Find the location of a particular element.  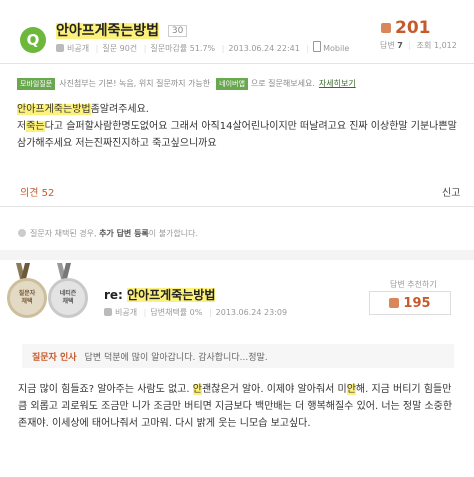

question-title: 안아프게죽는방법 30 is located at coordinates (122, 30).